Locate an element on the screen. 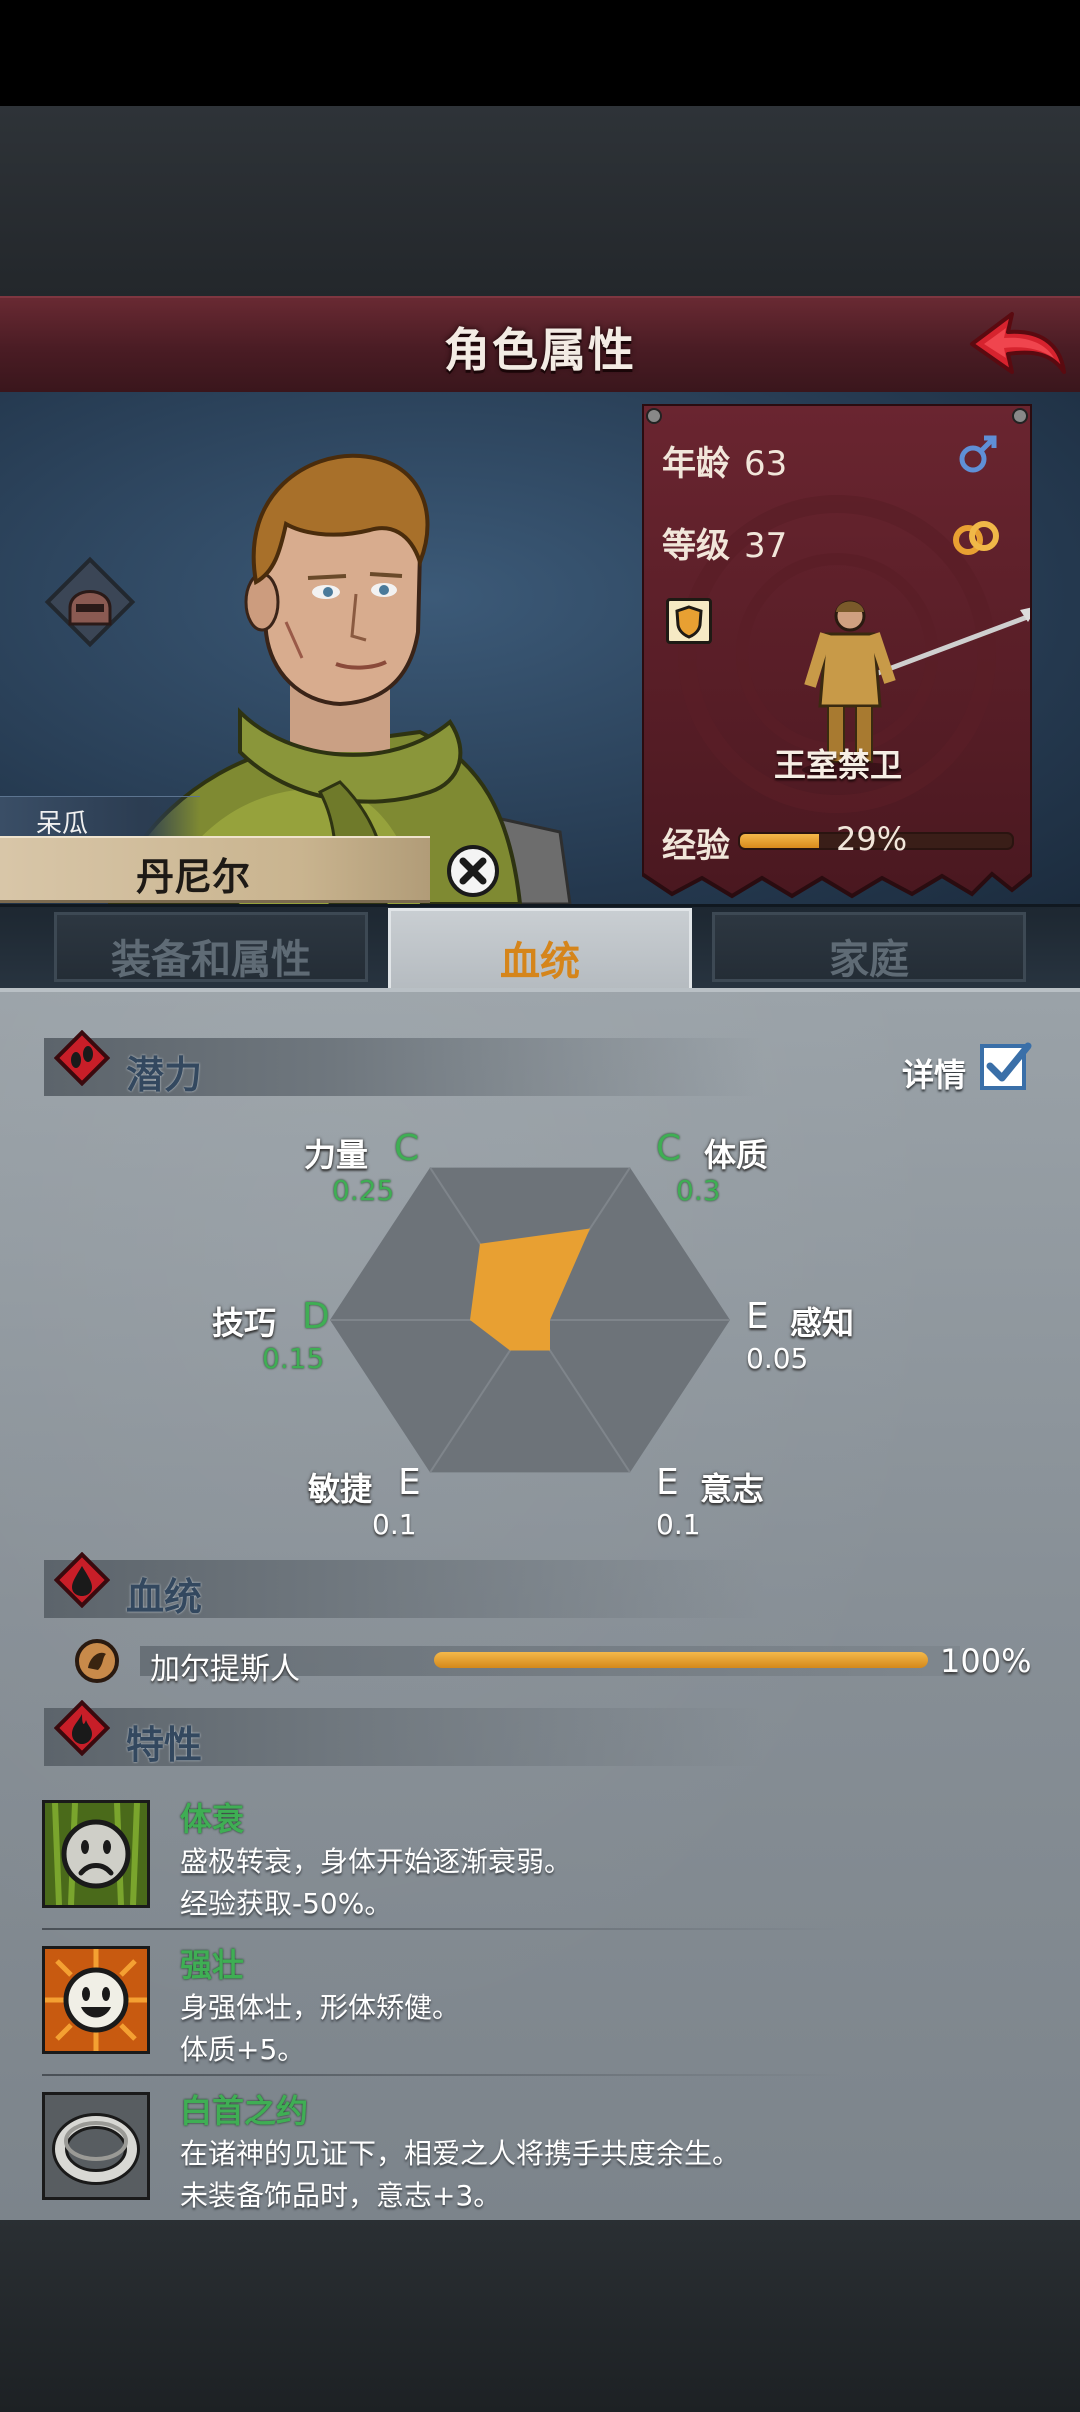 The image size is (1080, 2412). stat-grade-perception: E is located at coordinates (757, 1316).